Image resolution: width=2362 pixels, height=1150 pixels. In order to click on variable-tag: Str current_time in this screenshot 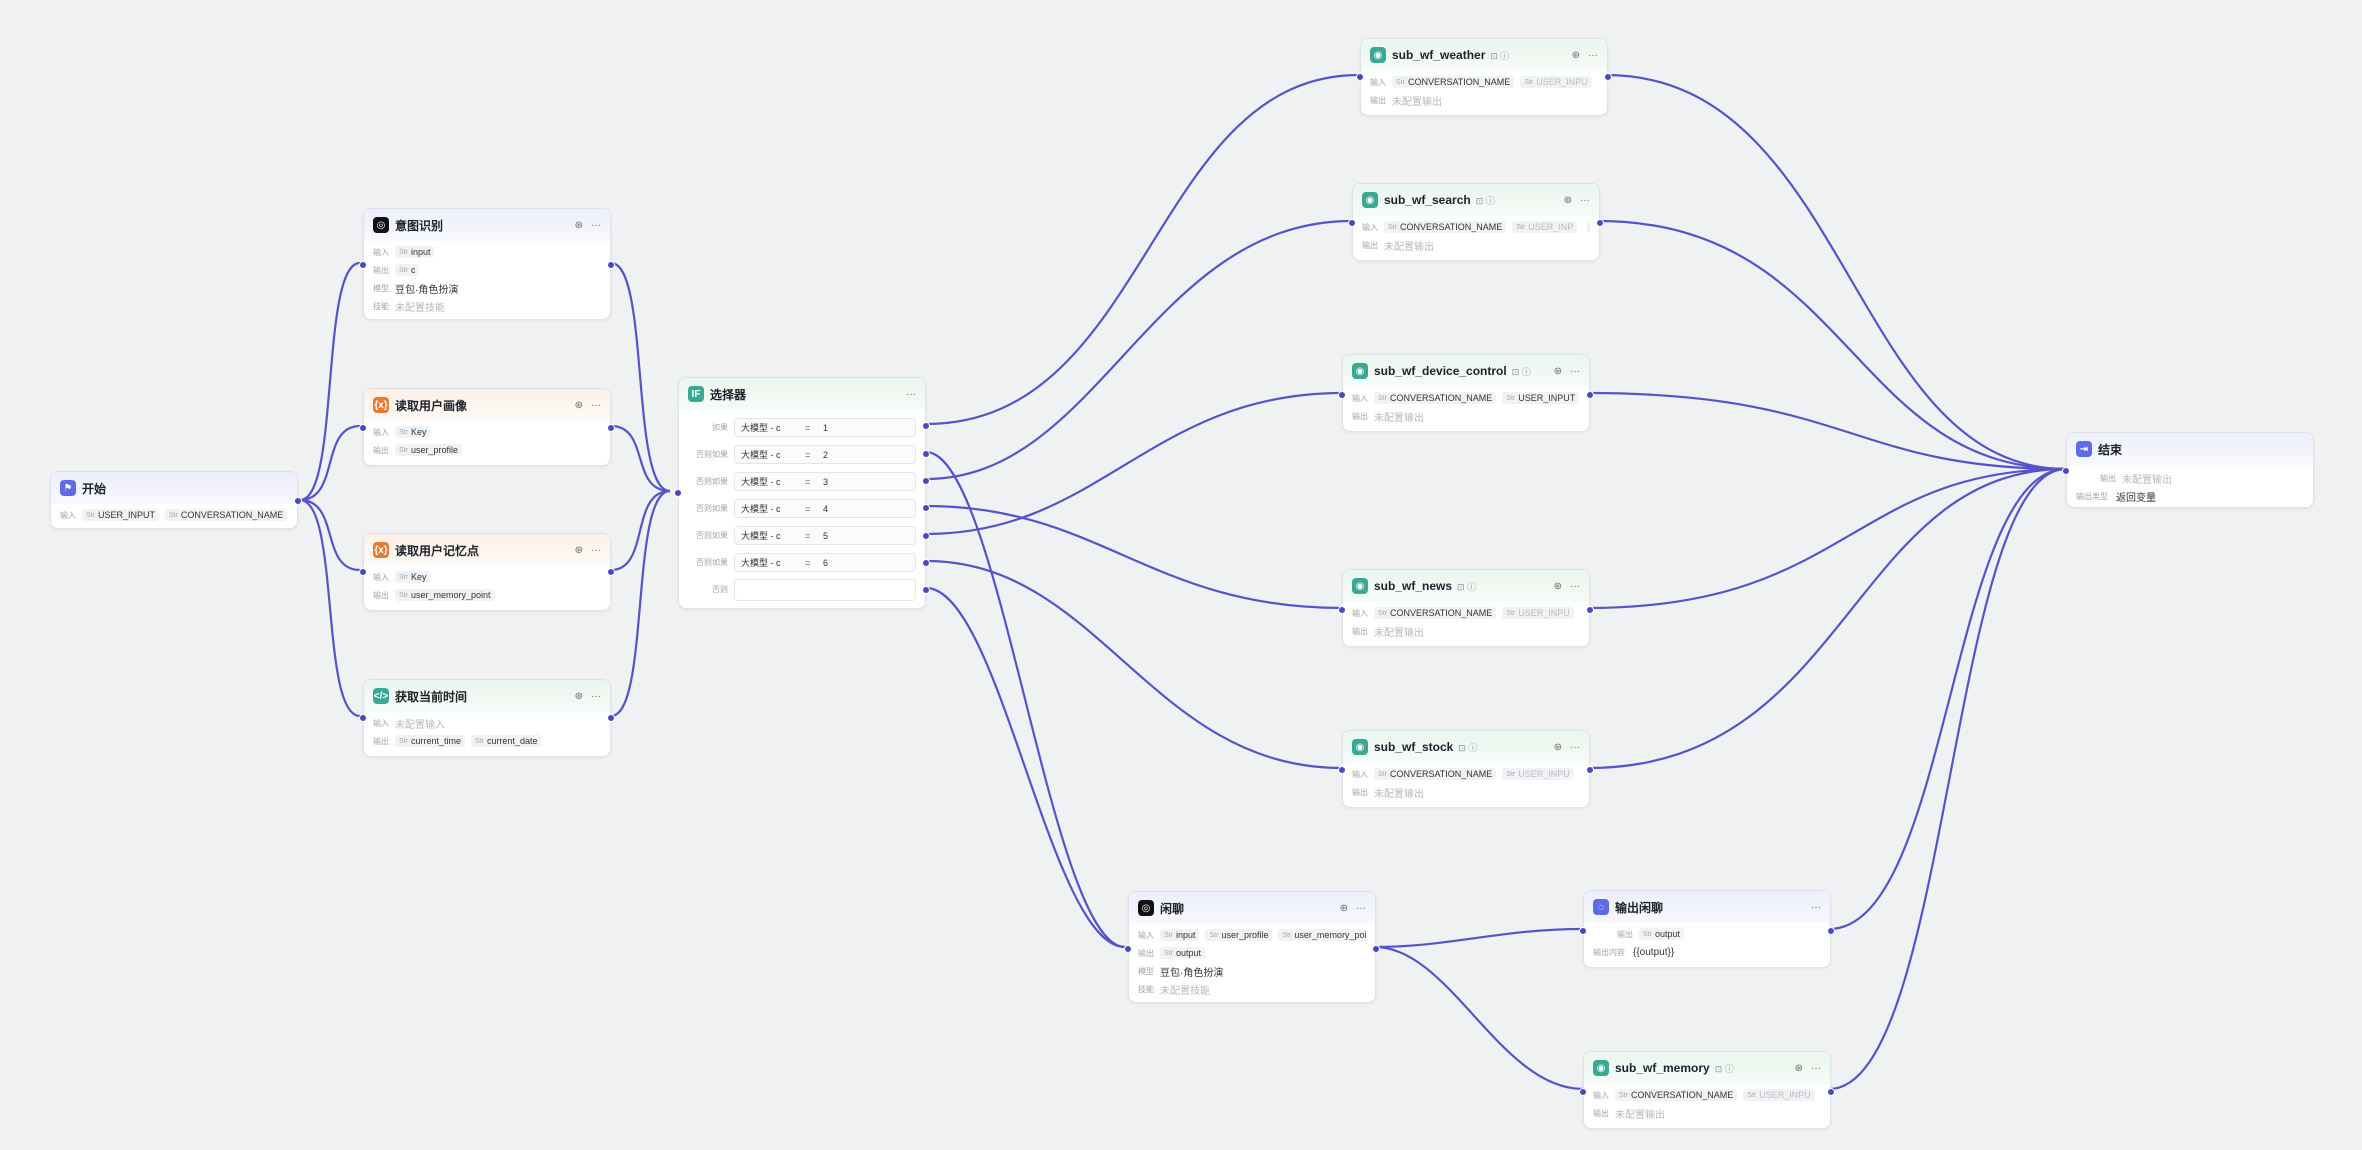, I will do `click(430, 741)`.